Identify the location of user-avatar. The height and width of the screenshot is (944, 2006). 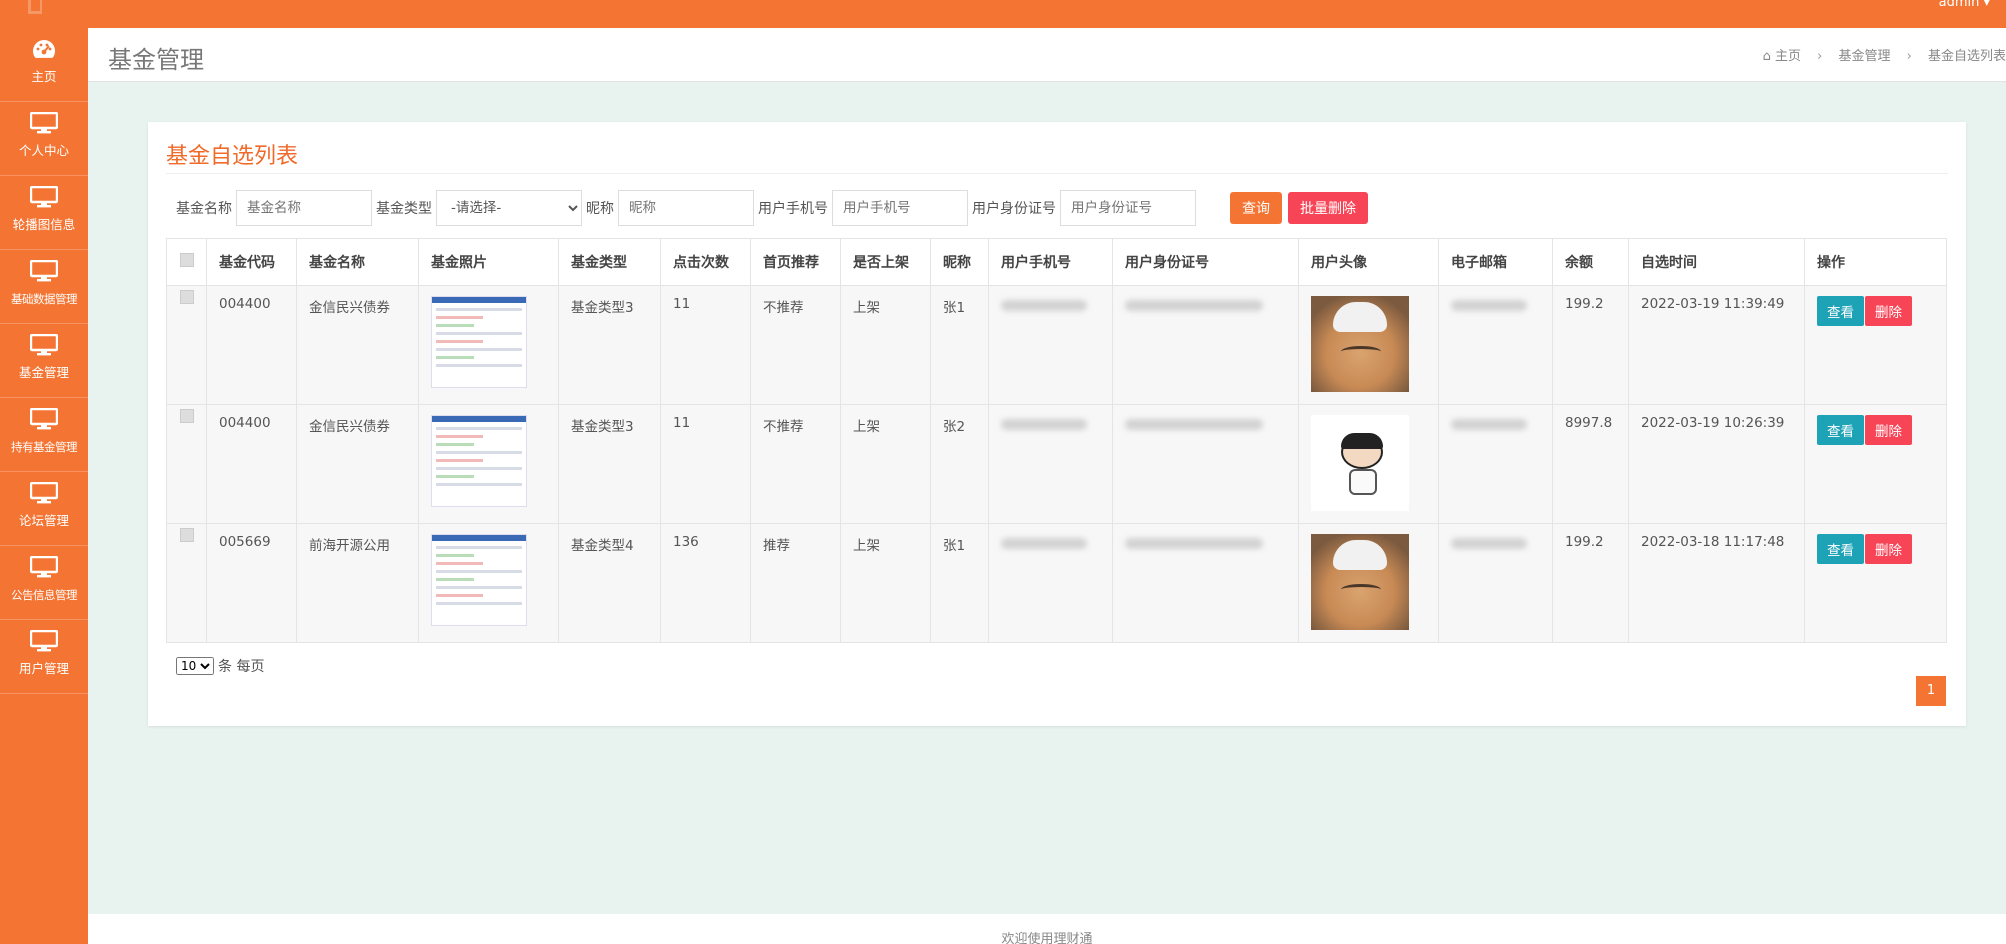
(1360, 582).